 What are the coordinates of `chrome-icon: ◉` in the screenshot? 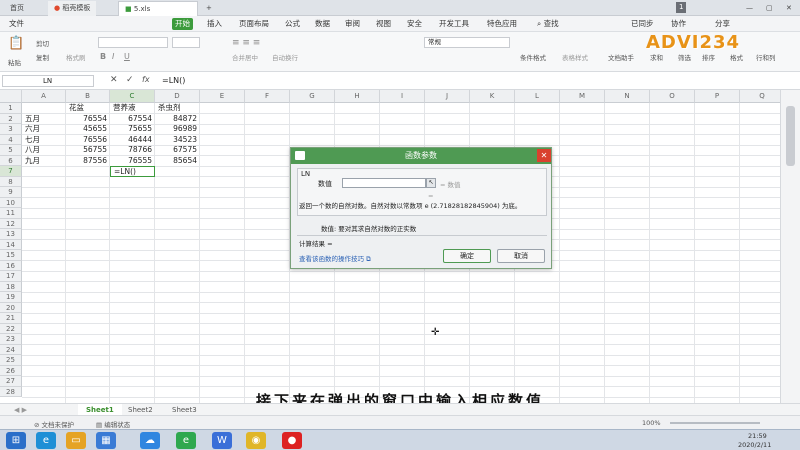 It's located at (256, 440).